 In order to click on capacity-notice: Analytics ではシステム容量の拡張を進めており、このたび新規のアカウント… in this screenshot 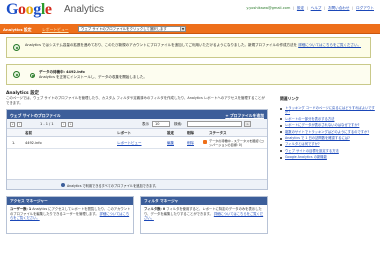, I will do `click(188, 47)`.